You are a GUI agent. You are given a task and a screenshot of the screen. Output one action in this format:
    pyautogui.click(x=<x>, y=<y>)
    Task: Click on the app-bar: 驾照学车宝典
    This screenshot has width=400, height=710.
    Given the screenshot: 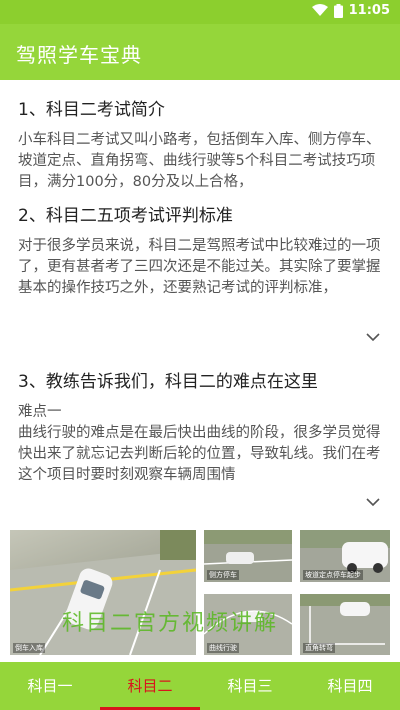 What is the action you would take?
    pyautogui.click(x=200, y=52)
    